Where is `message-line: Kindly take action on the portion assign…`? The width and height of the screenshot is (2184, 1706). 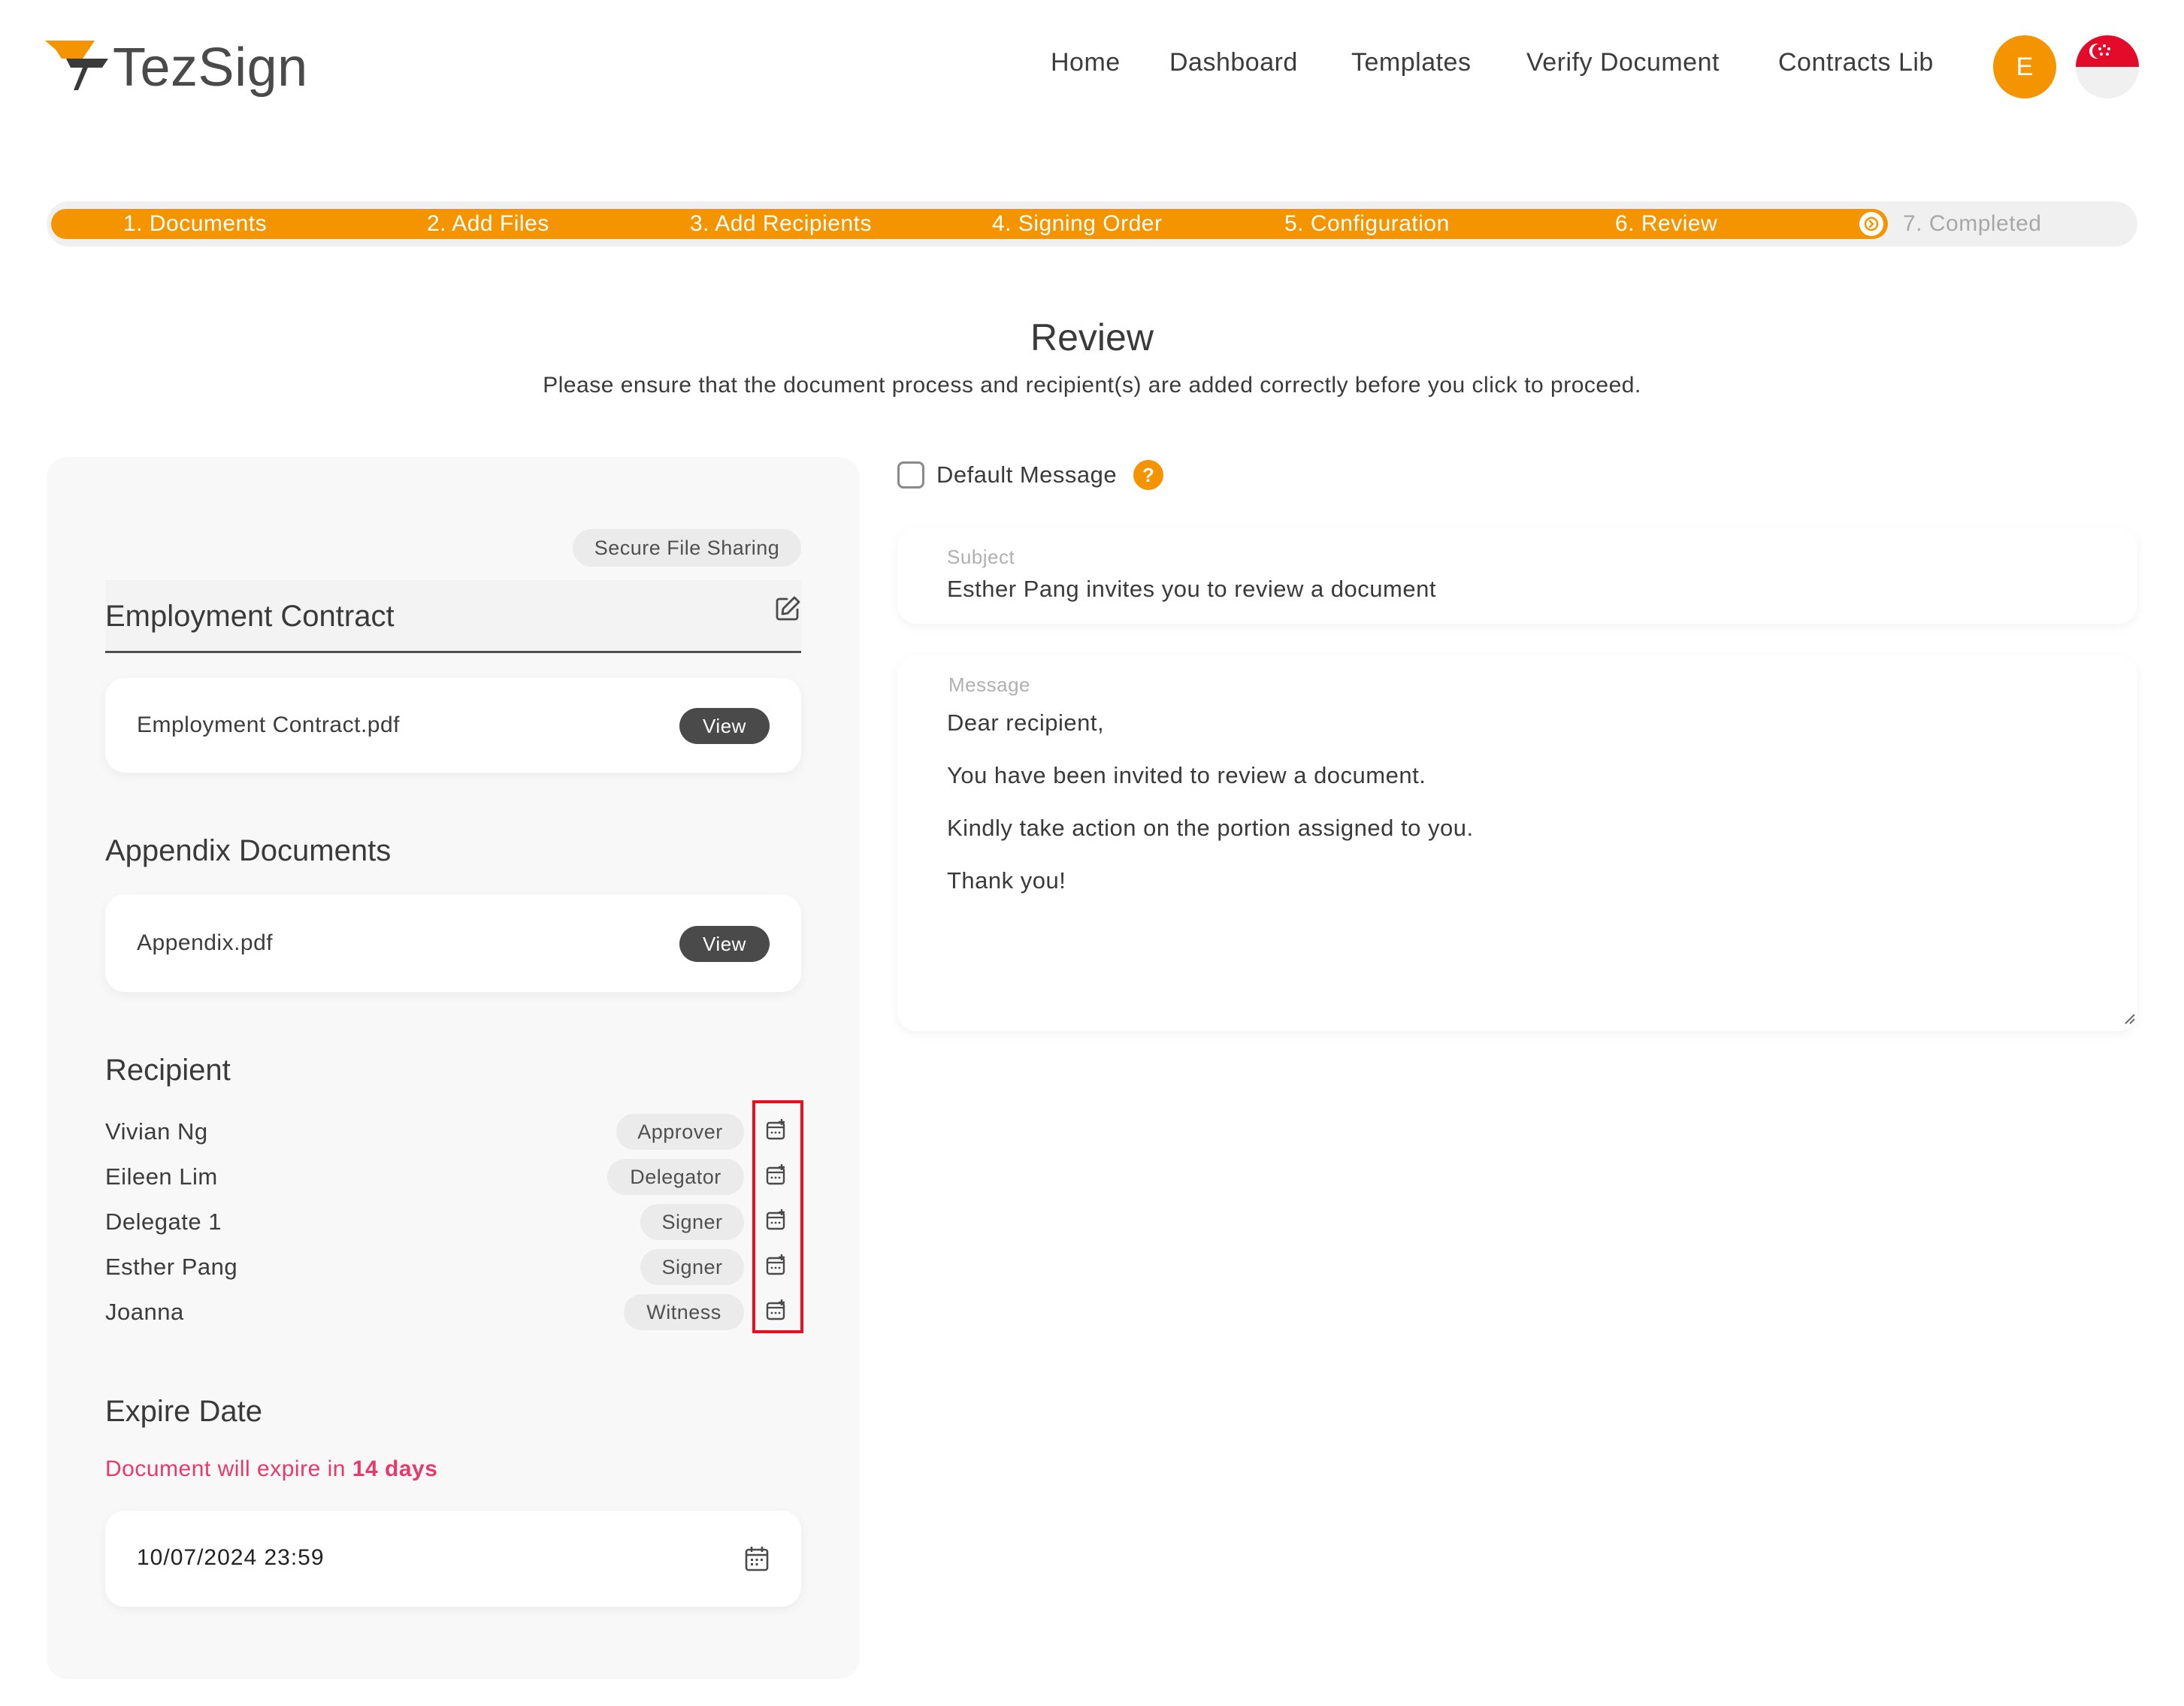
message-line: Kindly take action on the portion assign… is located at coordinates (1210, 828).